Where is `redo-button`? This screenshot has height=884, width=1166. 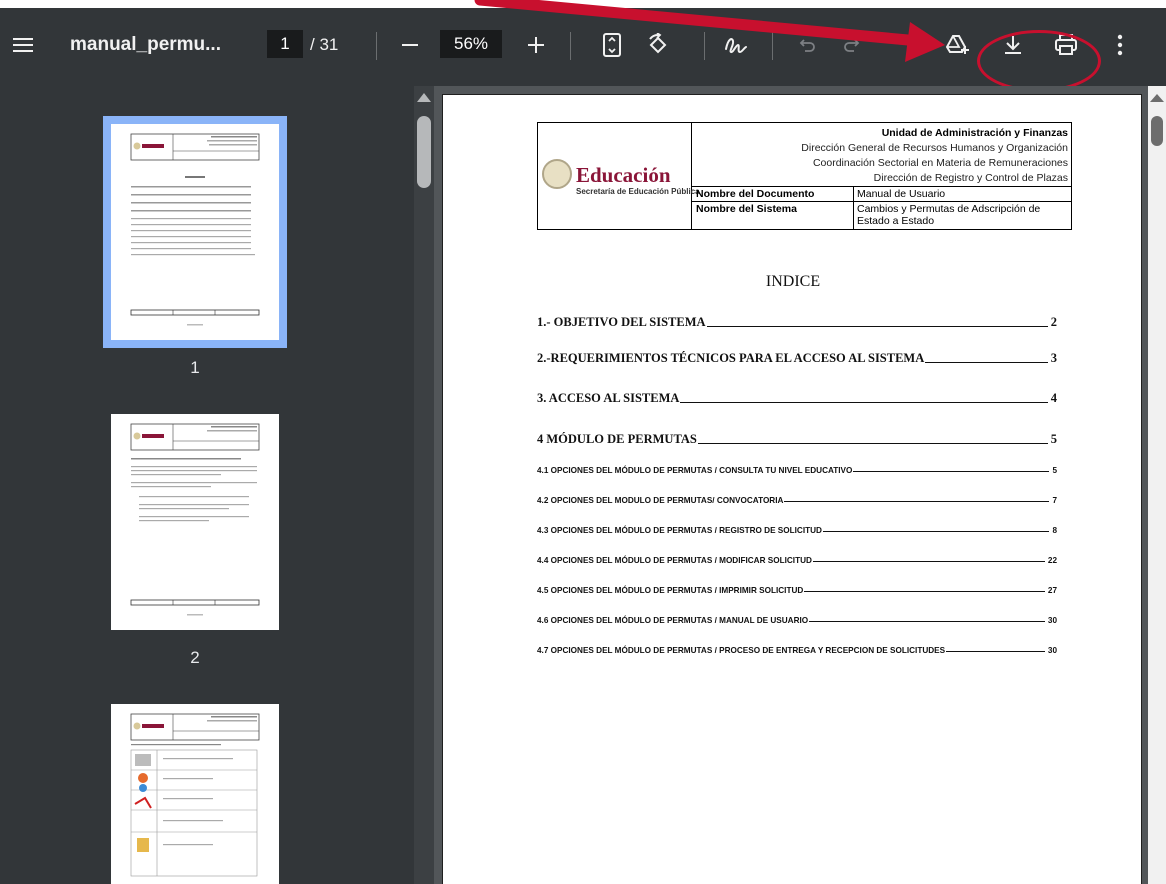 redo-button is located at coordinates (851, 45).